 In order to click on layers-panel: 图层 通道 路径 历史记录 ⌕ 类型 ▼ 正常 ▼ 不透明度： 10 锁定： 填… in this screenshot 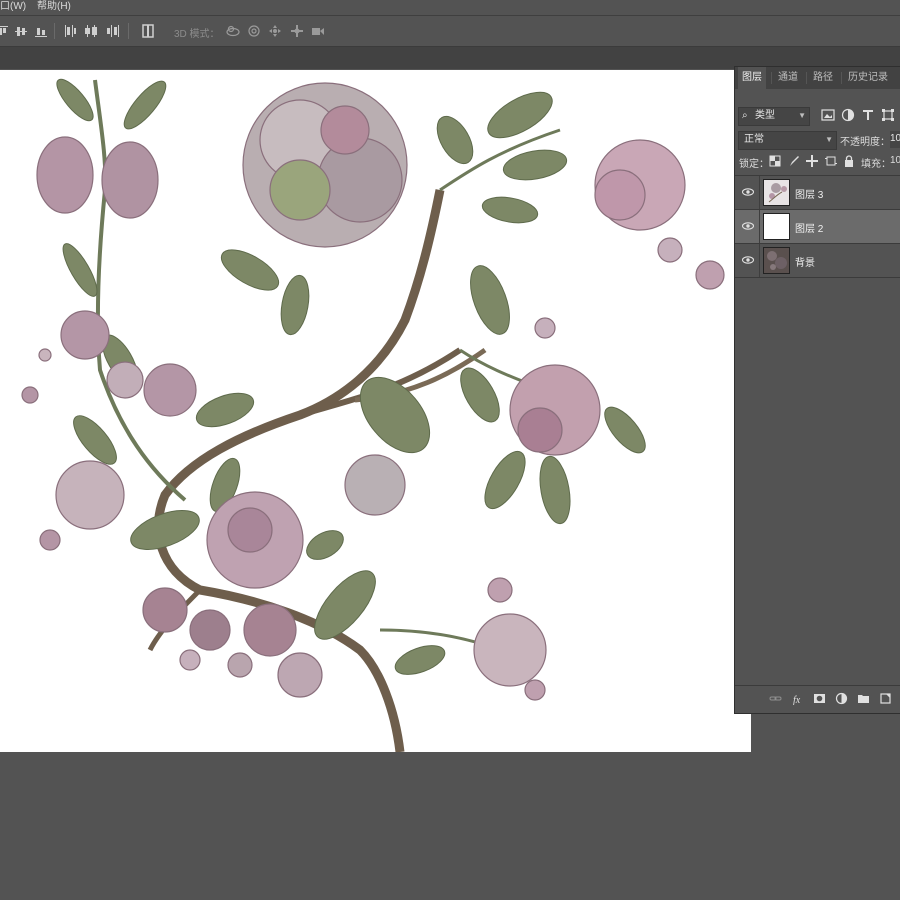, I will do `click(817, 390)`.